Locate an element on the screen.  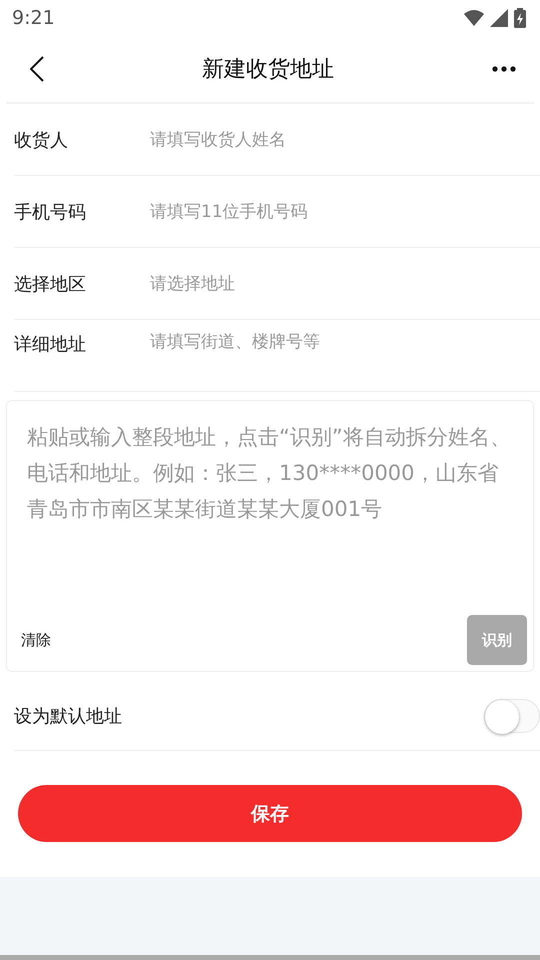
wifi-icon is located at coordinates (474, 18).